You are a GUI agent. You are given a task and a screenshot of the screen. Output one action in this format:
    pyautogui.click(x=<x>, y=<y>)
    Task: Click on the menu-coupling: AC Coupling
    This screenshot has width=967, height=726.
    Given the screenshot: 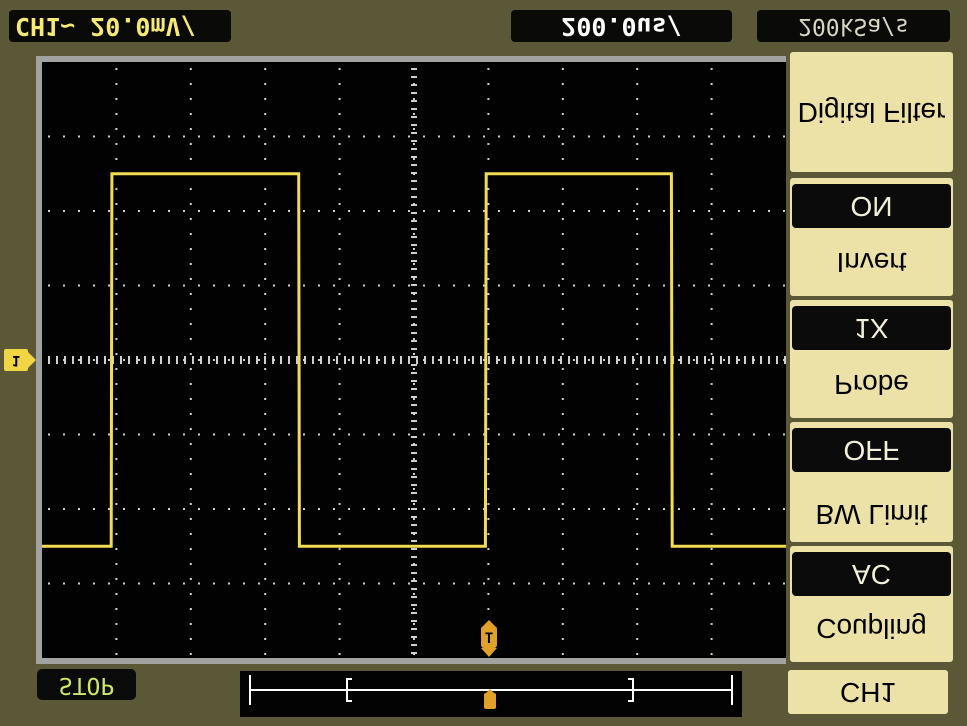 What is the action you would take?
    pyautogui.click(x=871, y=604)
    